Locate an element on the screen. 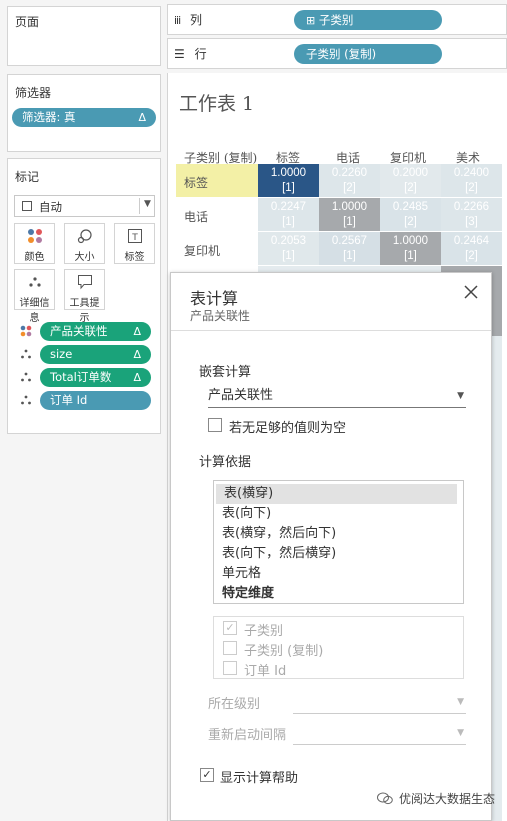  matrix-cell: 0.2000 [2] is located at coordinates (410, 180).